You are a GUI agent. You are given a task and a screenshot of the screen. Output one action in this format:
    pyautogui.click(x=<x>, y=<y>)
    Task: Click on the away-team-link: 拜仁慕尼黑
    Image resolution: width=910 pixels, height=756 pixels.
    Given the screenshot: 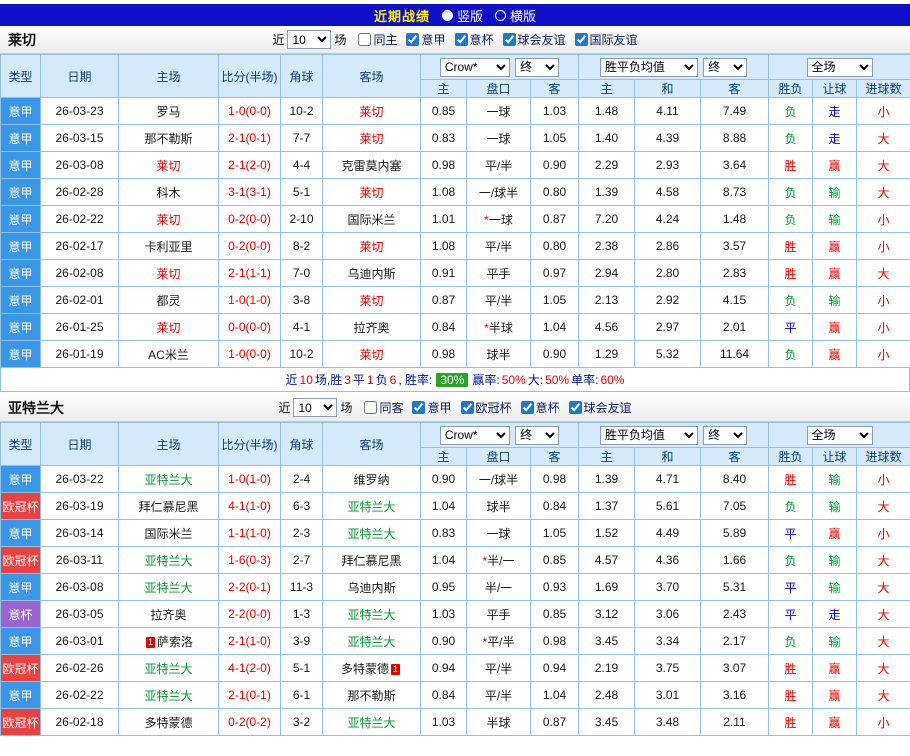 What is the action you would take?
    pyautogui.click(x=371, y=561)
    